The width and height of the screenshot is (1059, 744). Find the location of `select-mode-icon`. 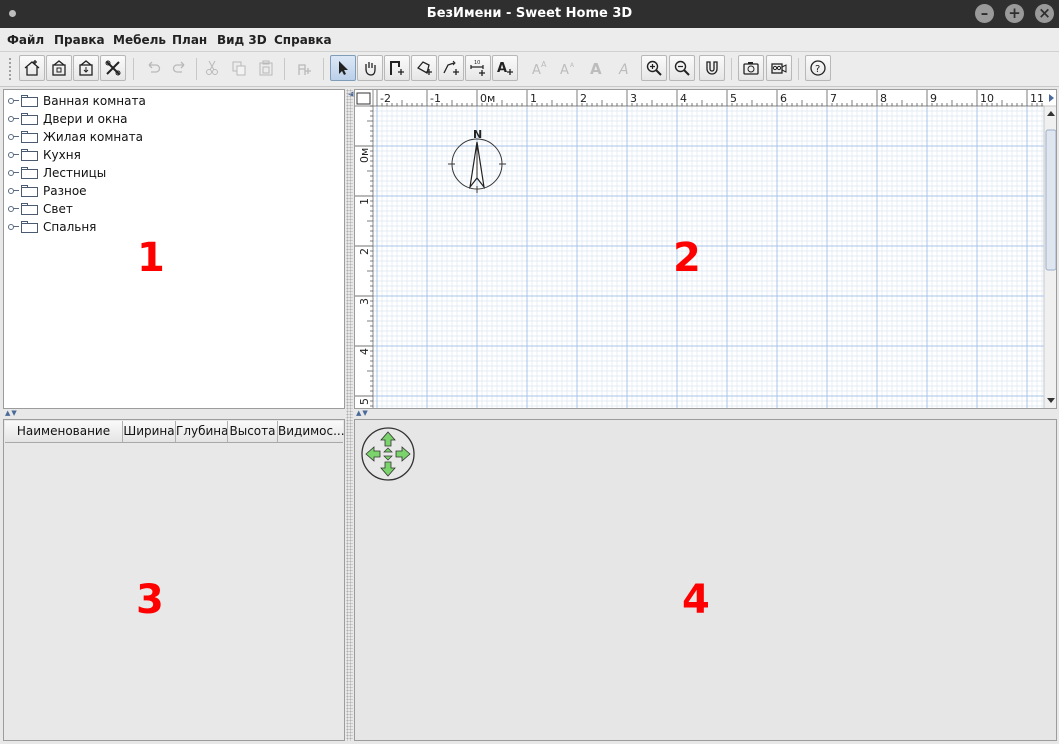

select-mode-icon is located at coordinates (343, 68).